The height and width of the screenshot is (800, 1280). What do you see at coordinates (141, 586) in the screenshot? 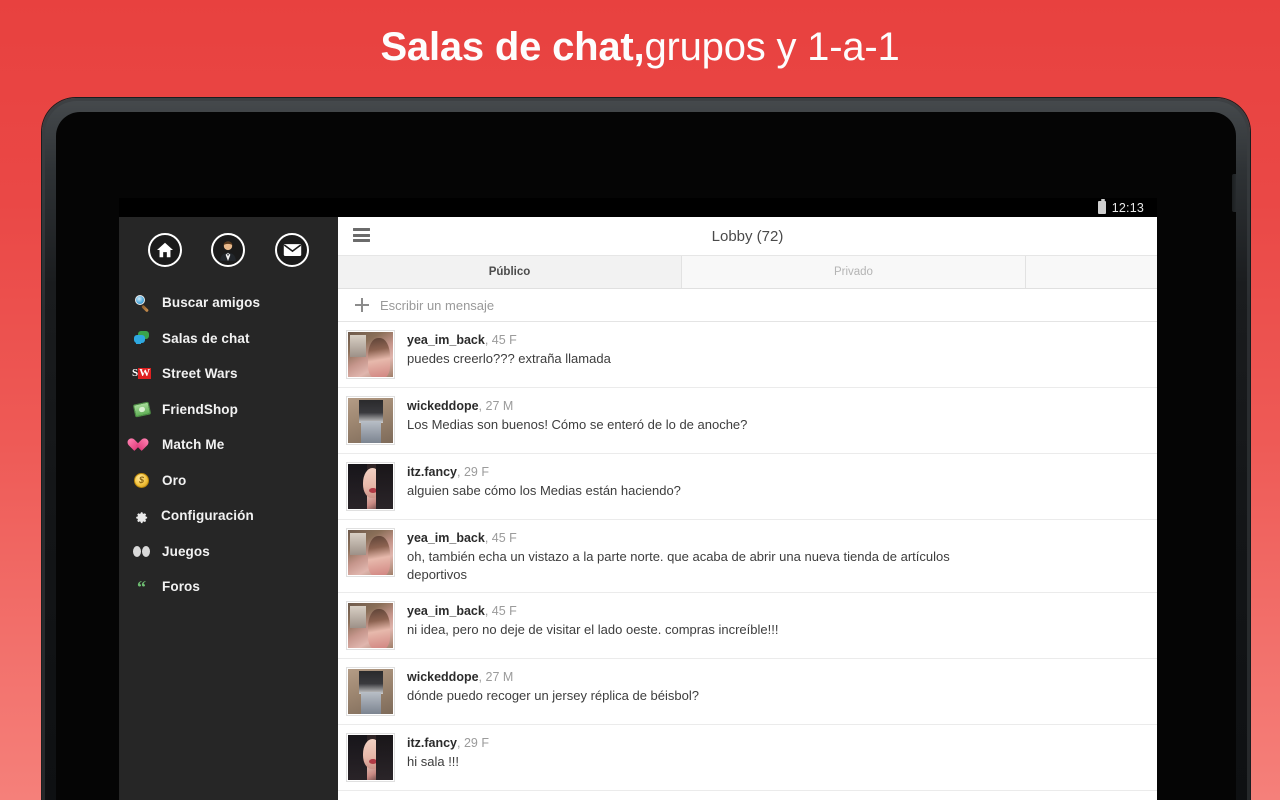
I see `quote-icon: “` at bounding box center [141, 586].